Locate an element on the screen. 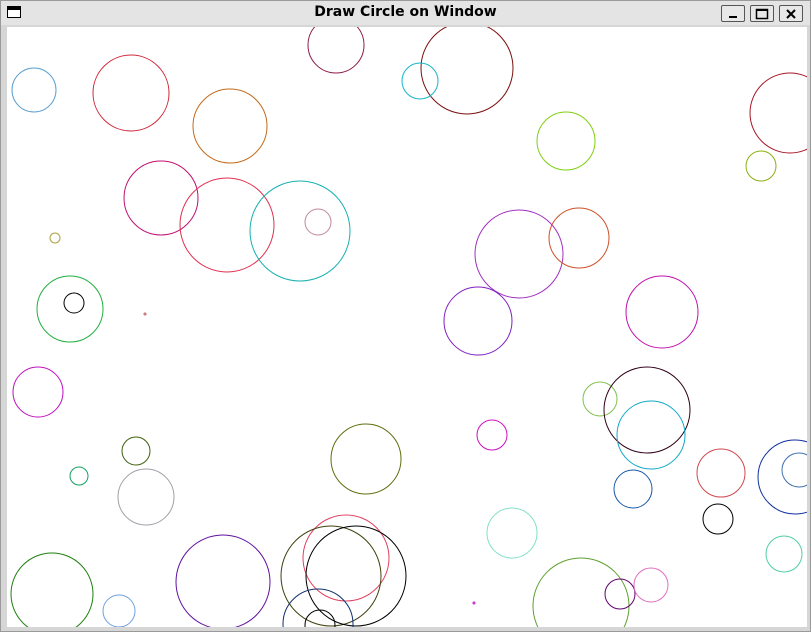 Image resolution: width=811 pixels, height=632 pixels. title-bar: Draw Circle on Window is located at coordinates (405, 13).